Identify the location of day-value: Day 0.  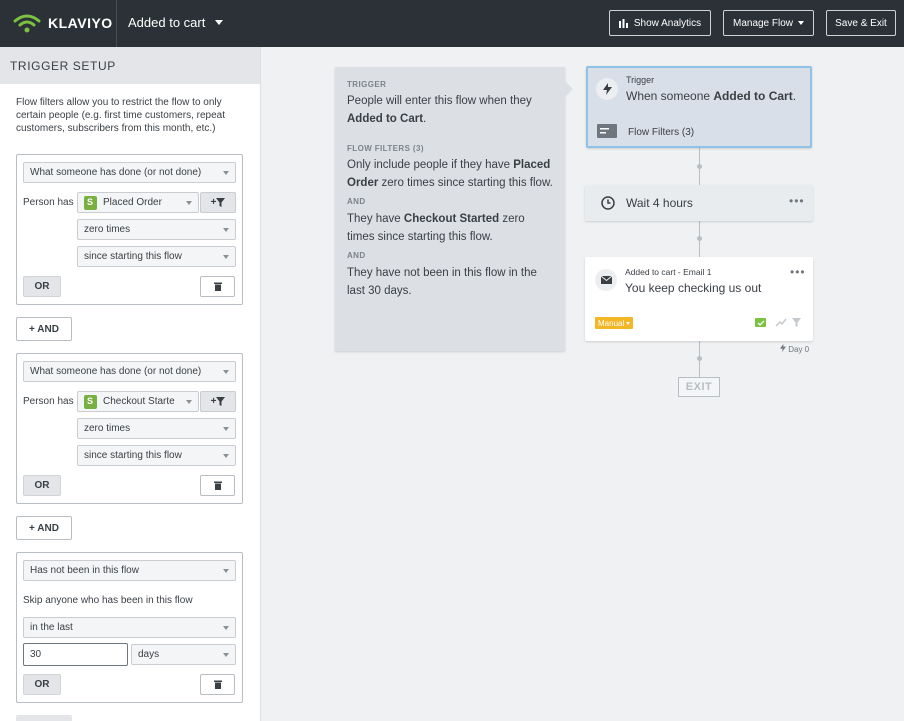
(799, 349).